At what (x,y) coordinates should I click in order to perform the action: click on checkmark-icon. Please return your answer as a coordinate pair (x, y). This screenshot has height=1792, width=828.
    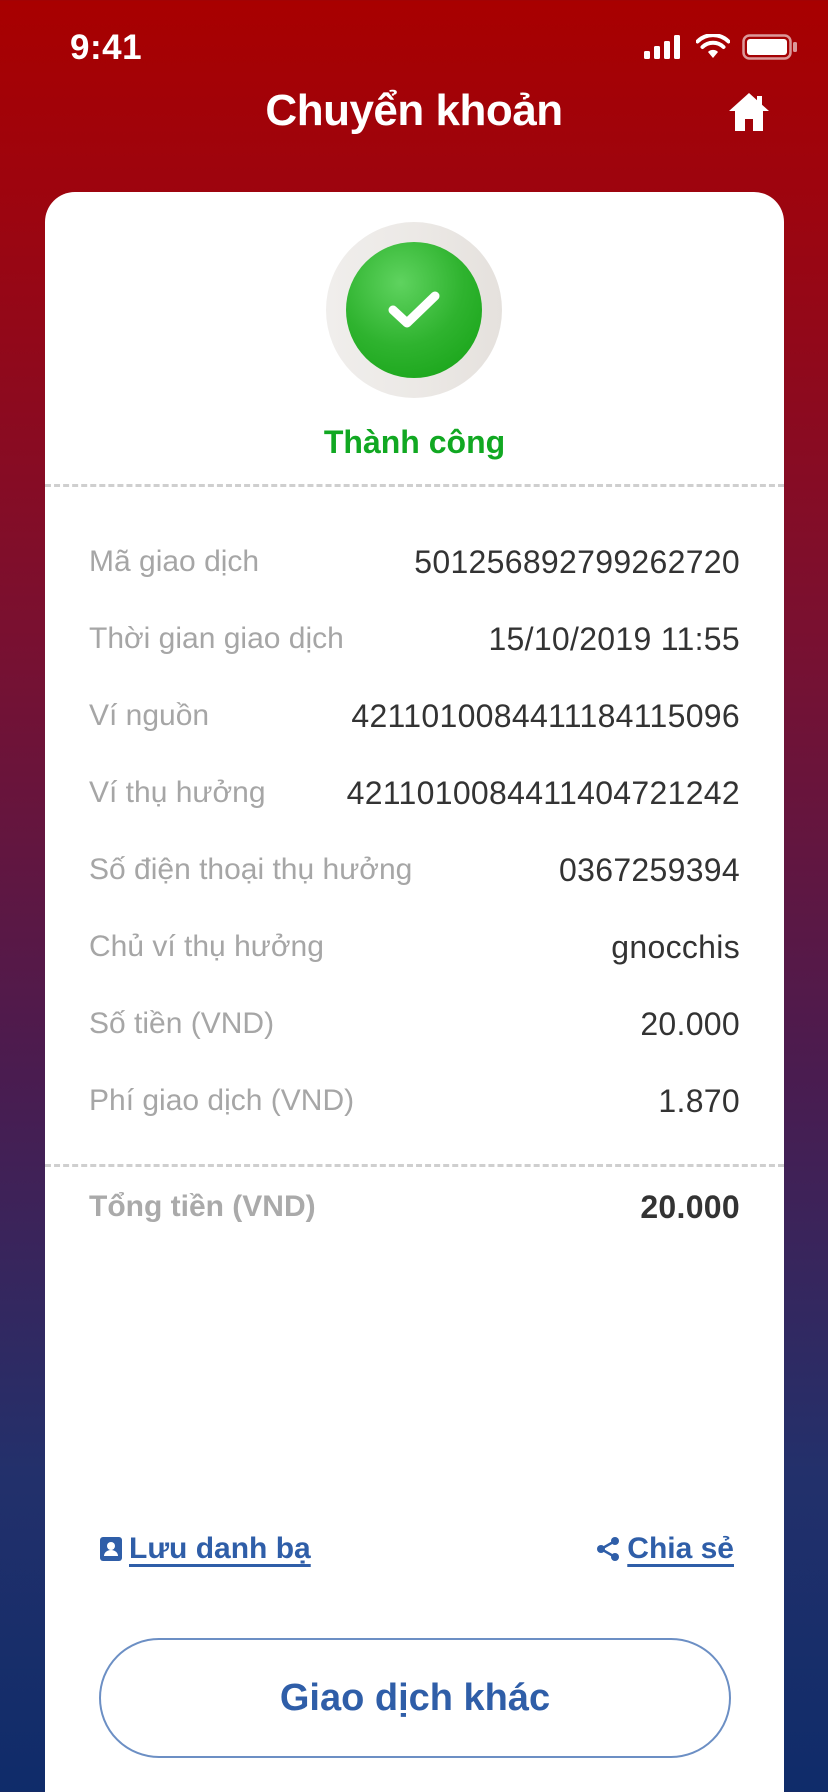
    Looking at the image, I should click on (414, 309).